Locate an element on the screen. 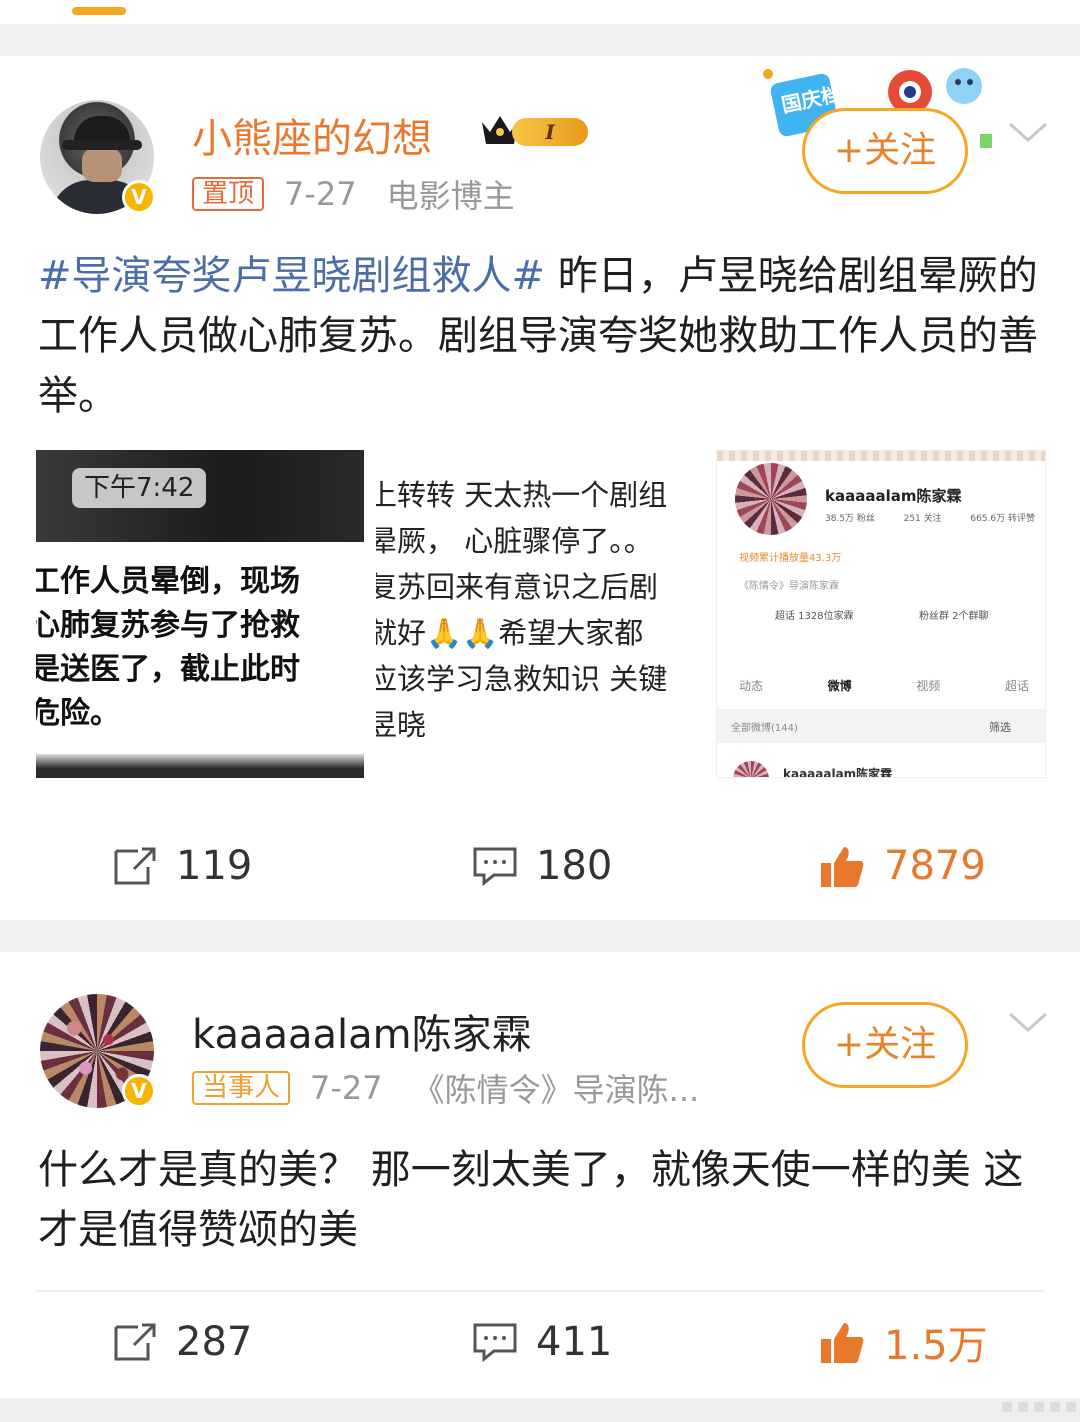 The width and height of the screenshot is (1080, 1422). profile-next-name: kaaaaalam陈家霖 is located at coordinates (838, 772).